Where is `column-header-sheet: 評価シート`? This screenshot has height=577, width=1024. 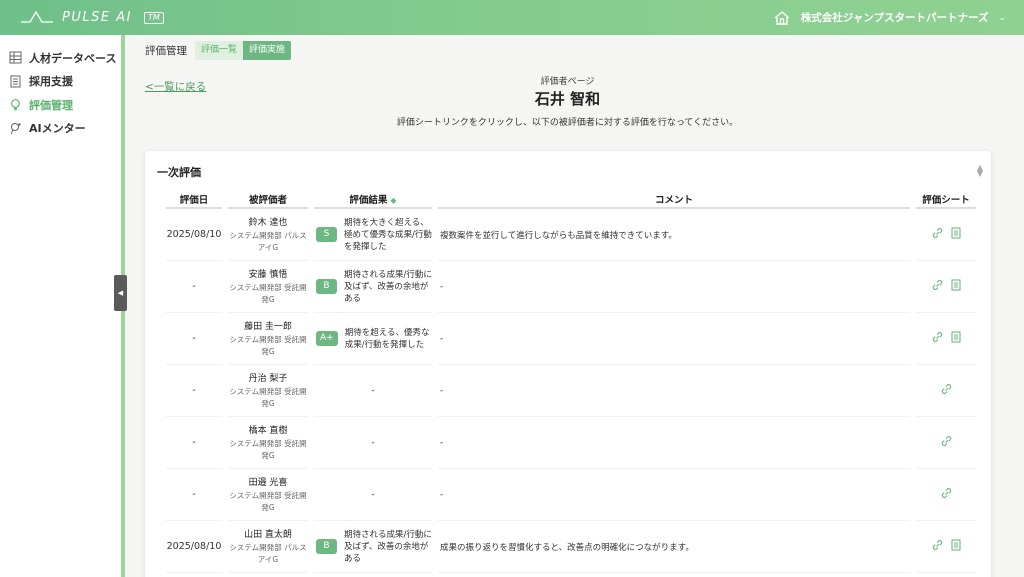
column-header-sheet: 評価シート is located at coordinates (946, 202).